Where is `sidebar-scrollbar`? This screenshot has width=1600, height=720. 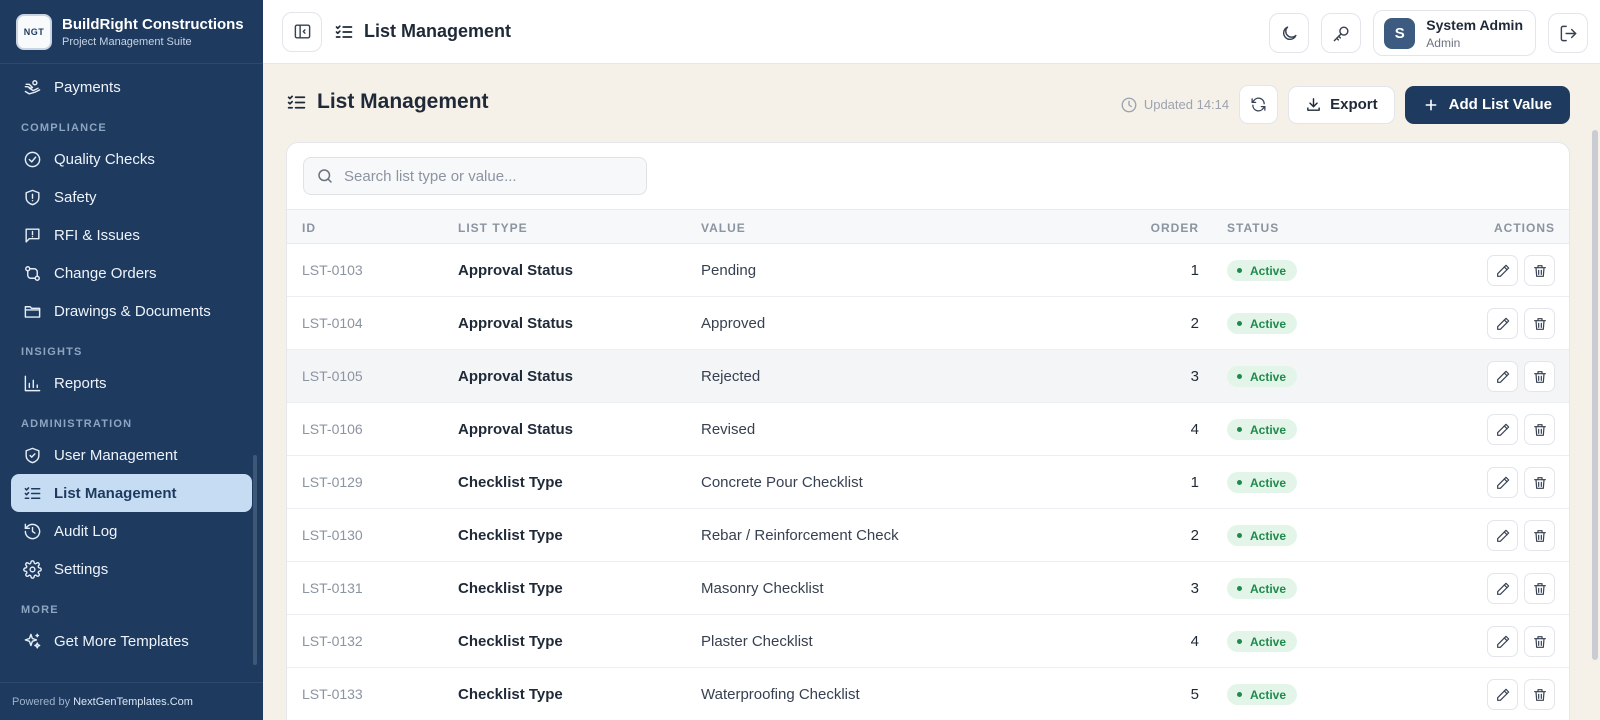
sidebar-scrollbar is located at coordinates (255, 560).